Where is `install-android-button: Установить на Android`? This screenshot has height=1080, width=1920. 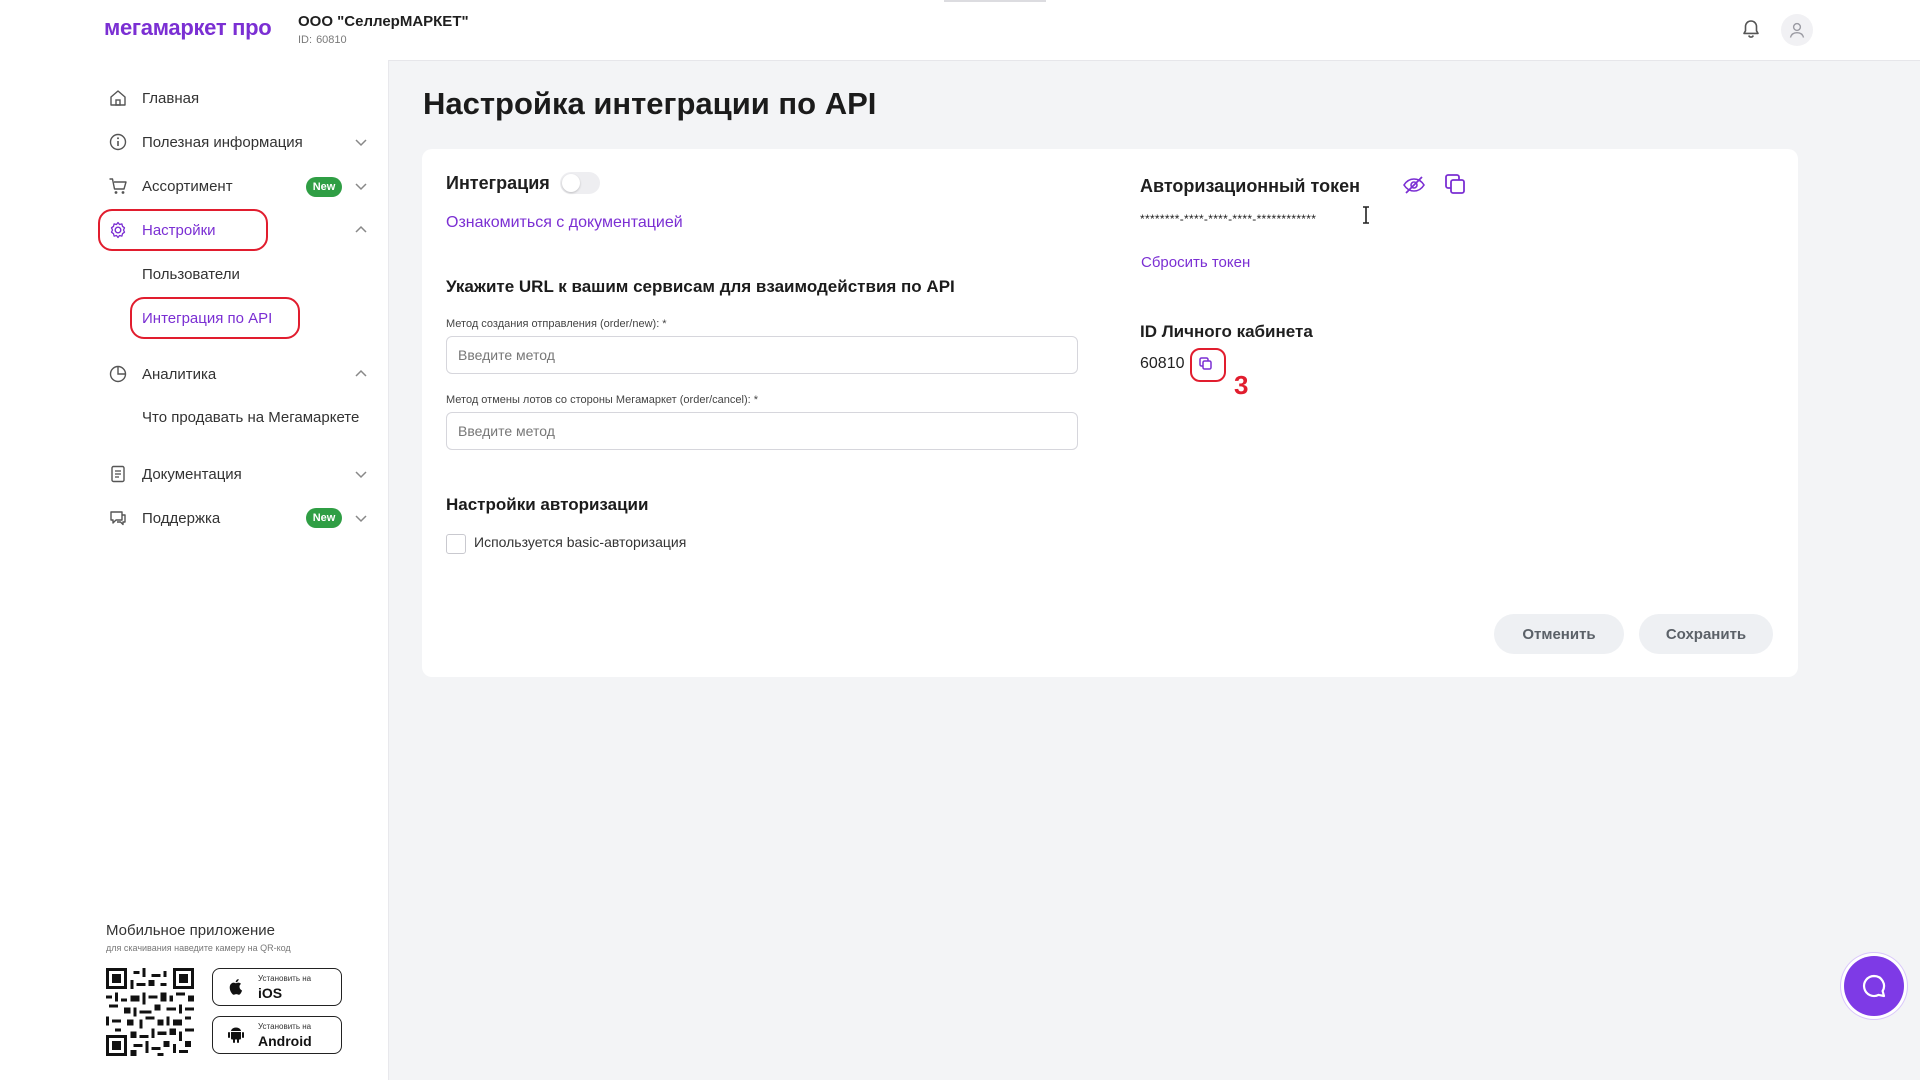
install-android-button: Установить на Android is located at coordinates (277, 1035).